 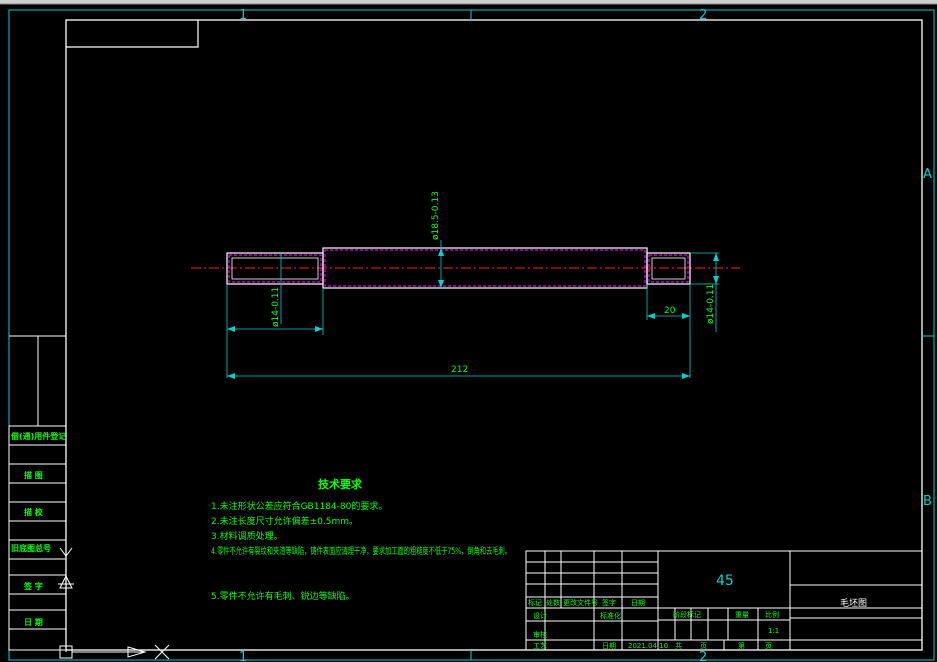 What do you see at coordinates (247, 536) in the screenshot?
I see `tech-note-3: 3.材料调质处理。` at bounding box center [247, 536].